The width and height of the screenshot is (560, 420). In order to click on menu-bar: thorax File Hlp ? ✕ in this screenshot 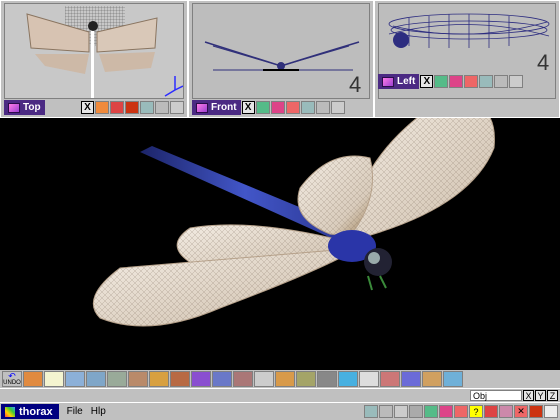, I will do `click(280, 411)`.